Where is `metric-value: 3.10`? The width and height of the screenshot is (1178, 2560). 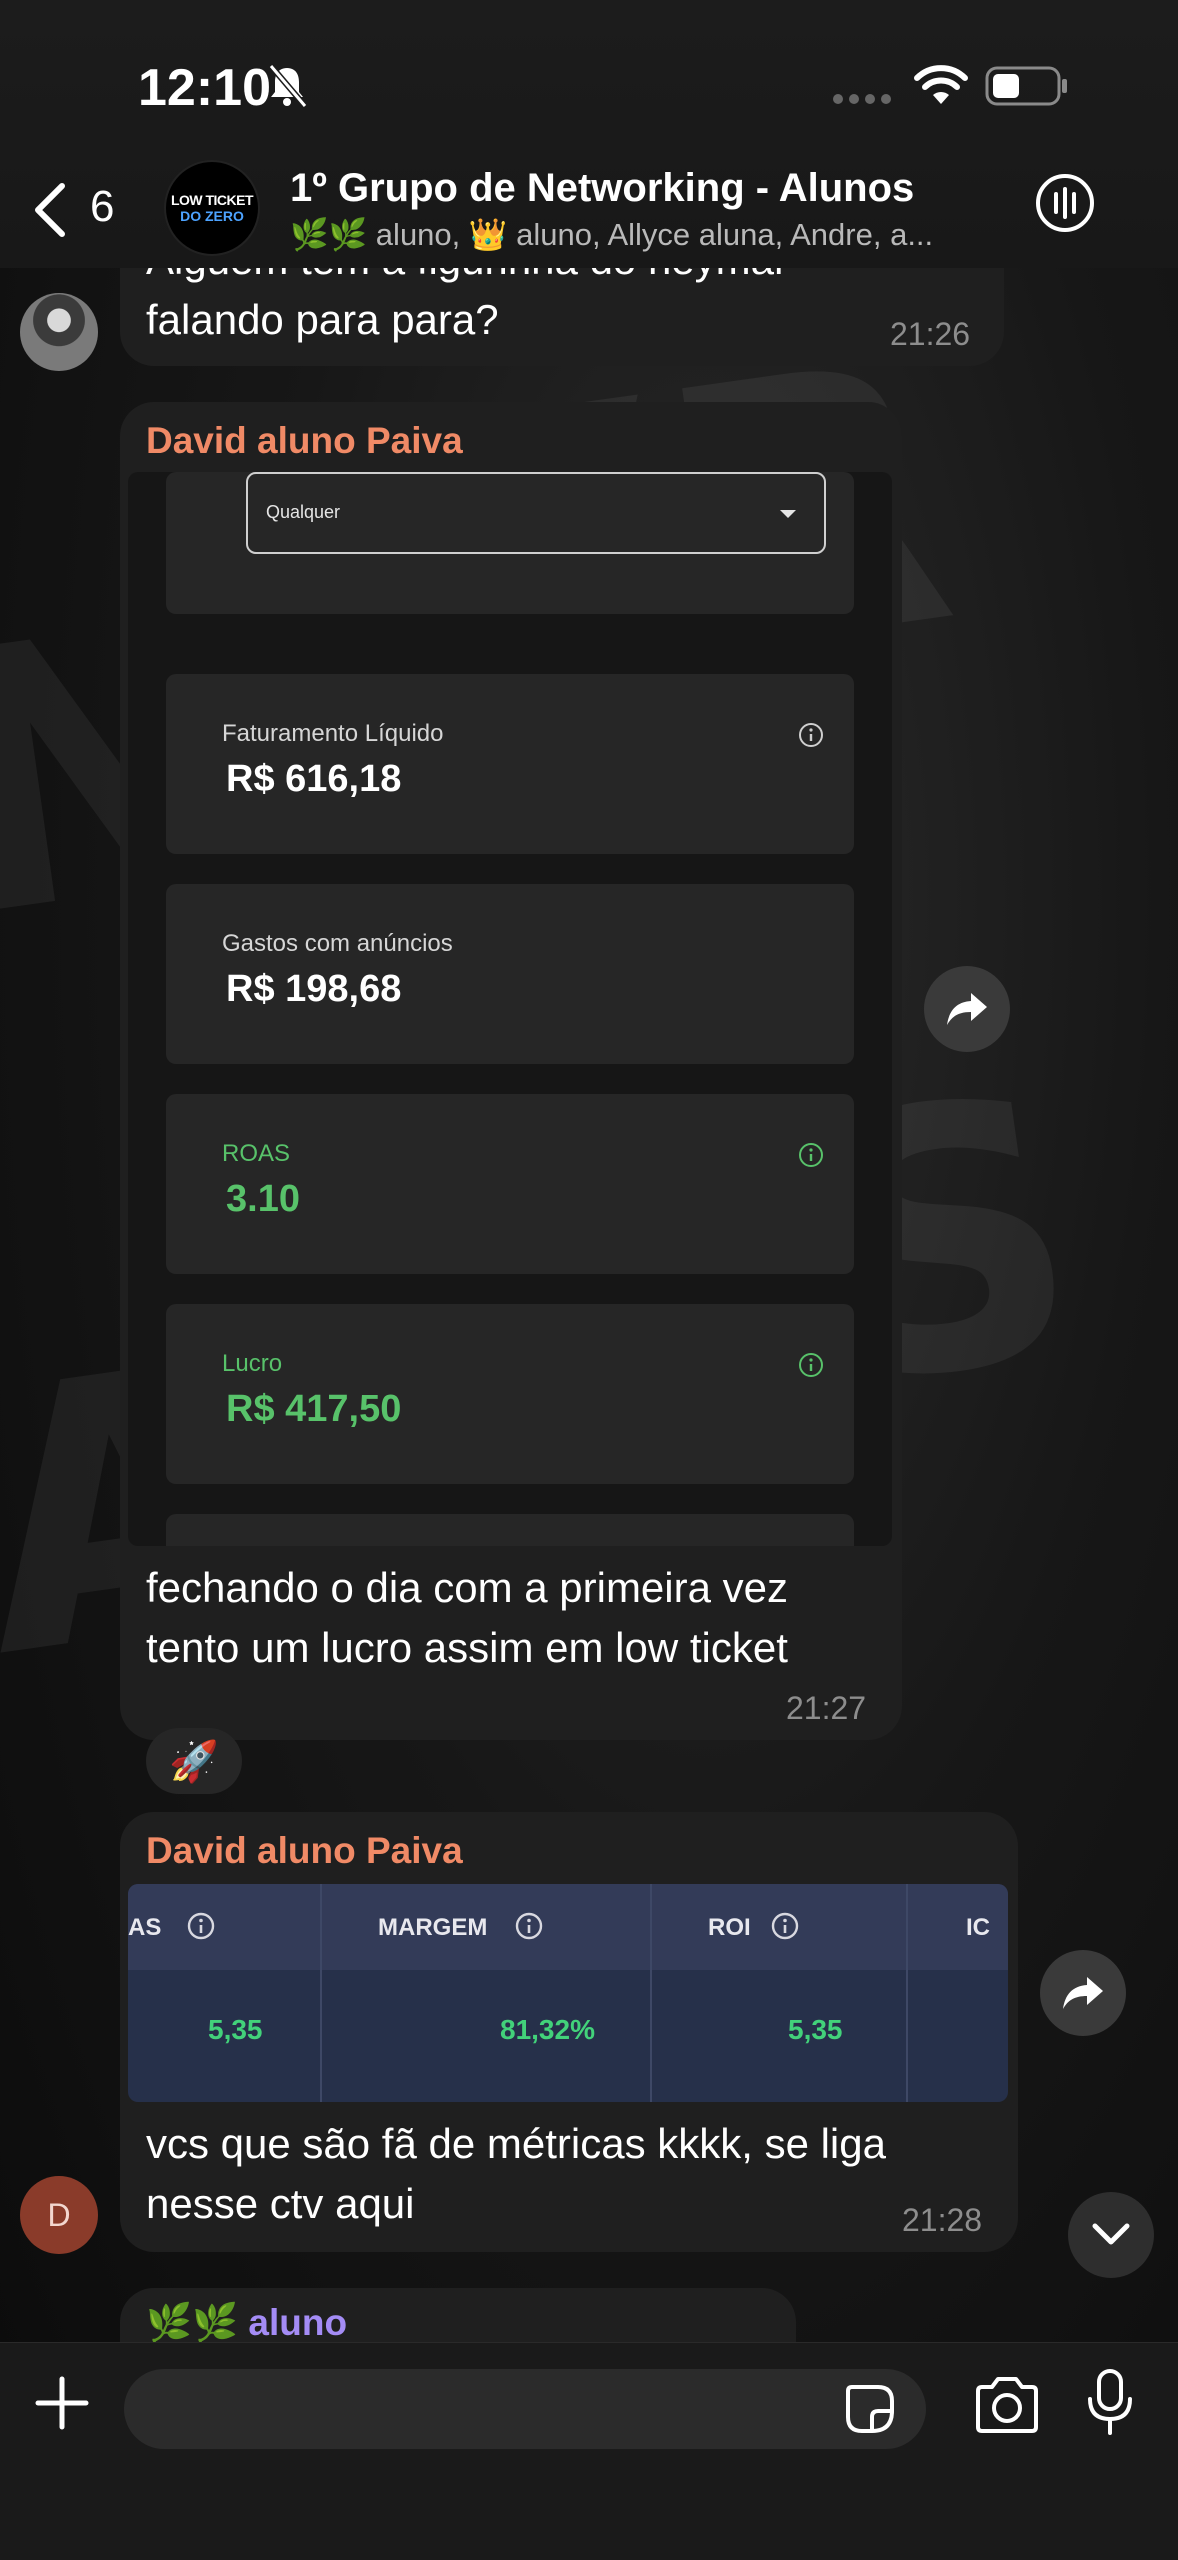 metric-value: 3.10 is located at coordinates (263, 1199).